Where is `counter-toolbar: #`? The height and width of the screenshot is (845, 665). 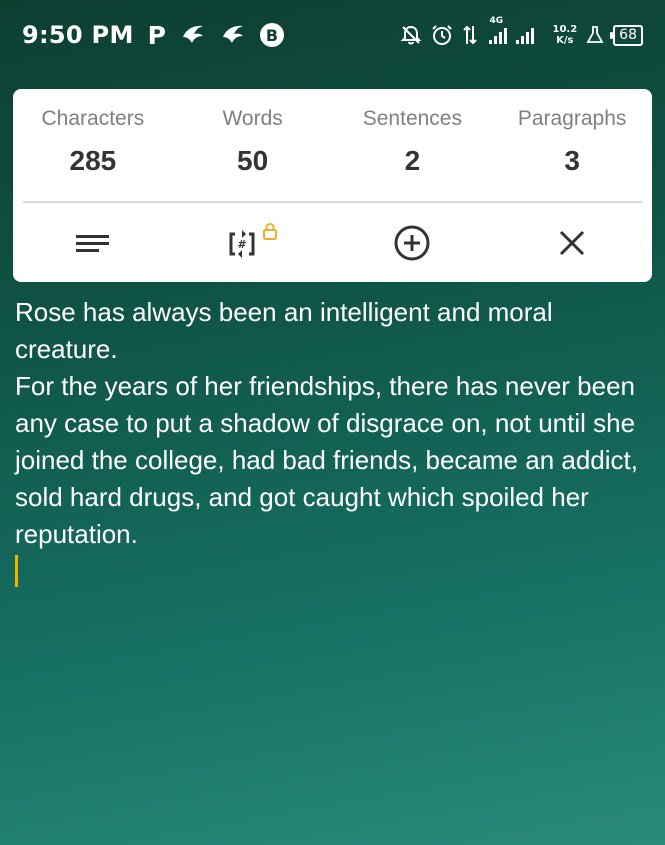
counter-toolbar: # is located at coordinates (332, 242).